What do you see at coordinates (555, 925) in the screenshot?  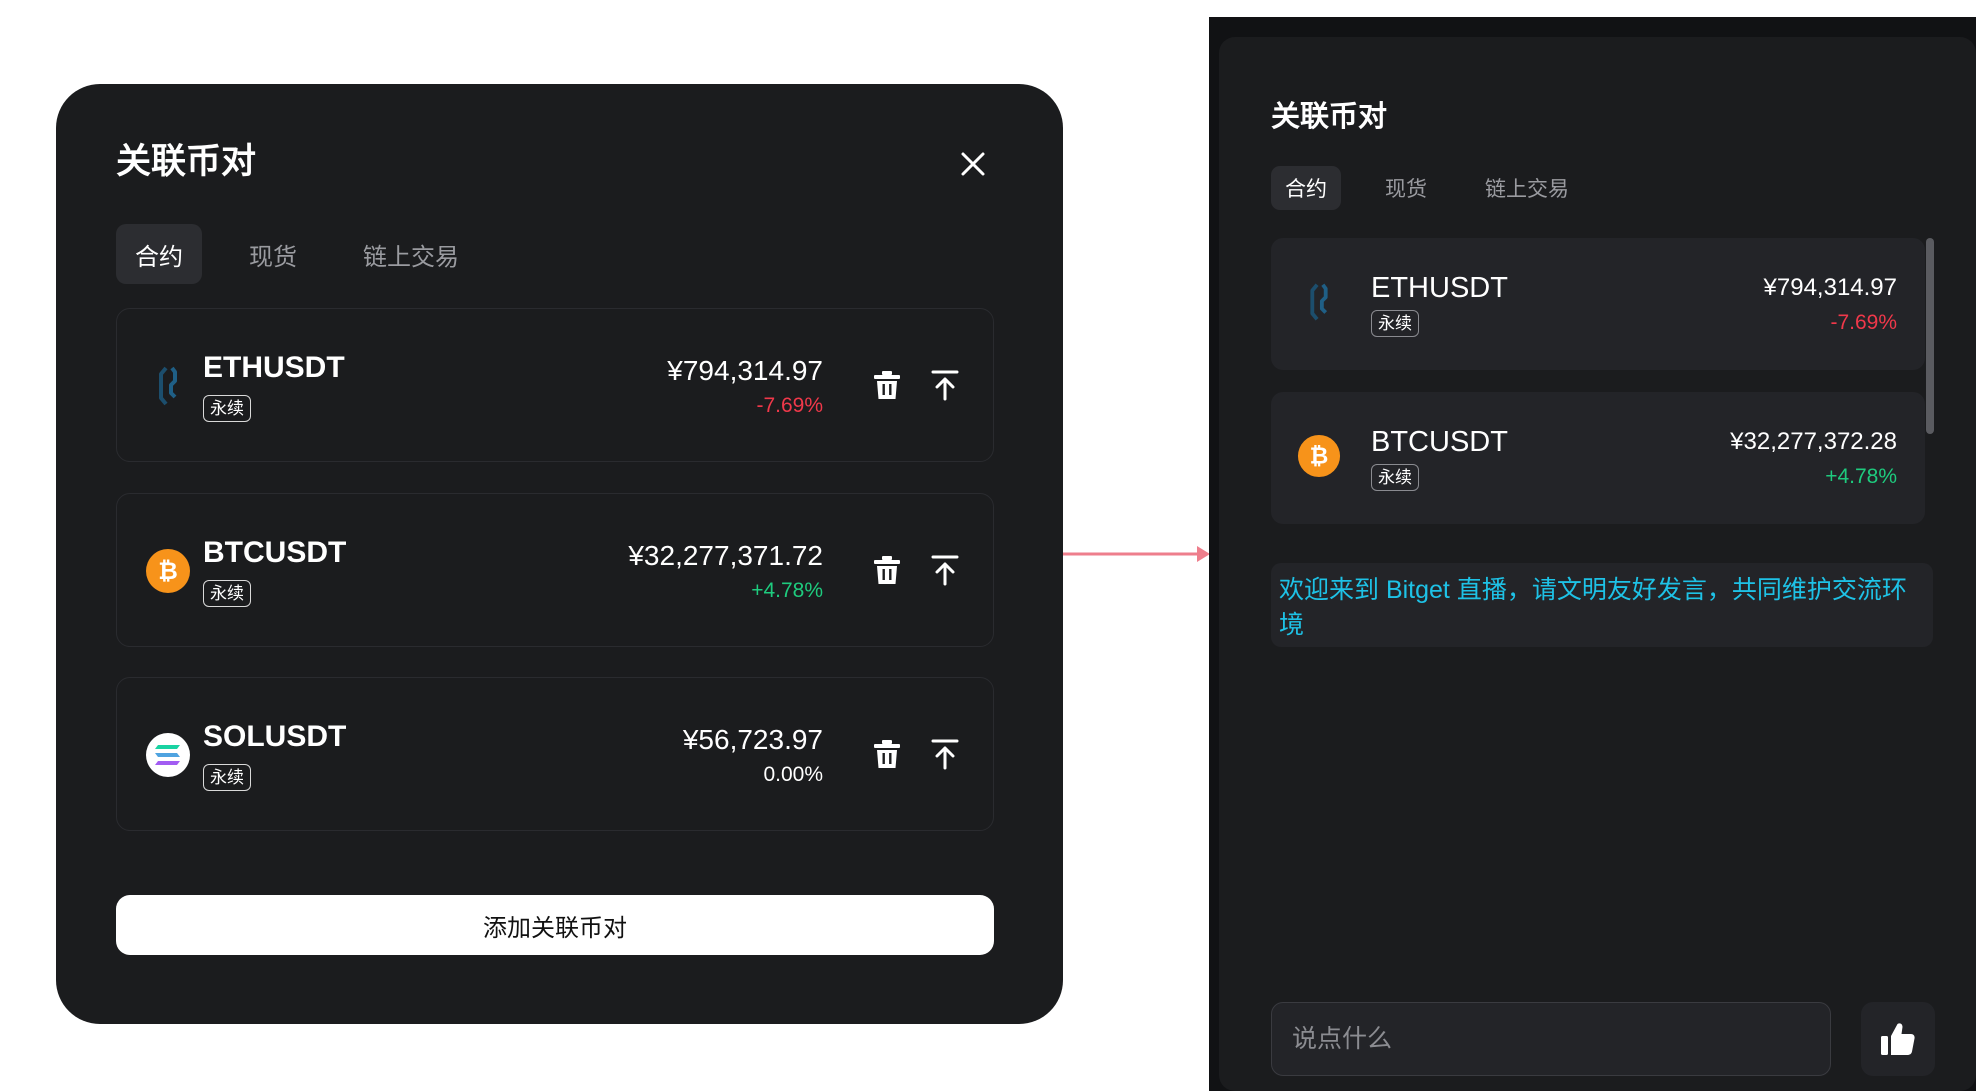 I see `add-pair-button: 添加关联币对` at bounding box center [555, 925].